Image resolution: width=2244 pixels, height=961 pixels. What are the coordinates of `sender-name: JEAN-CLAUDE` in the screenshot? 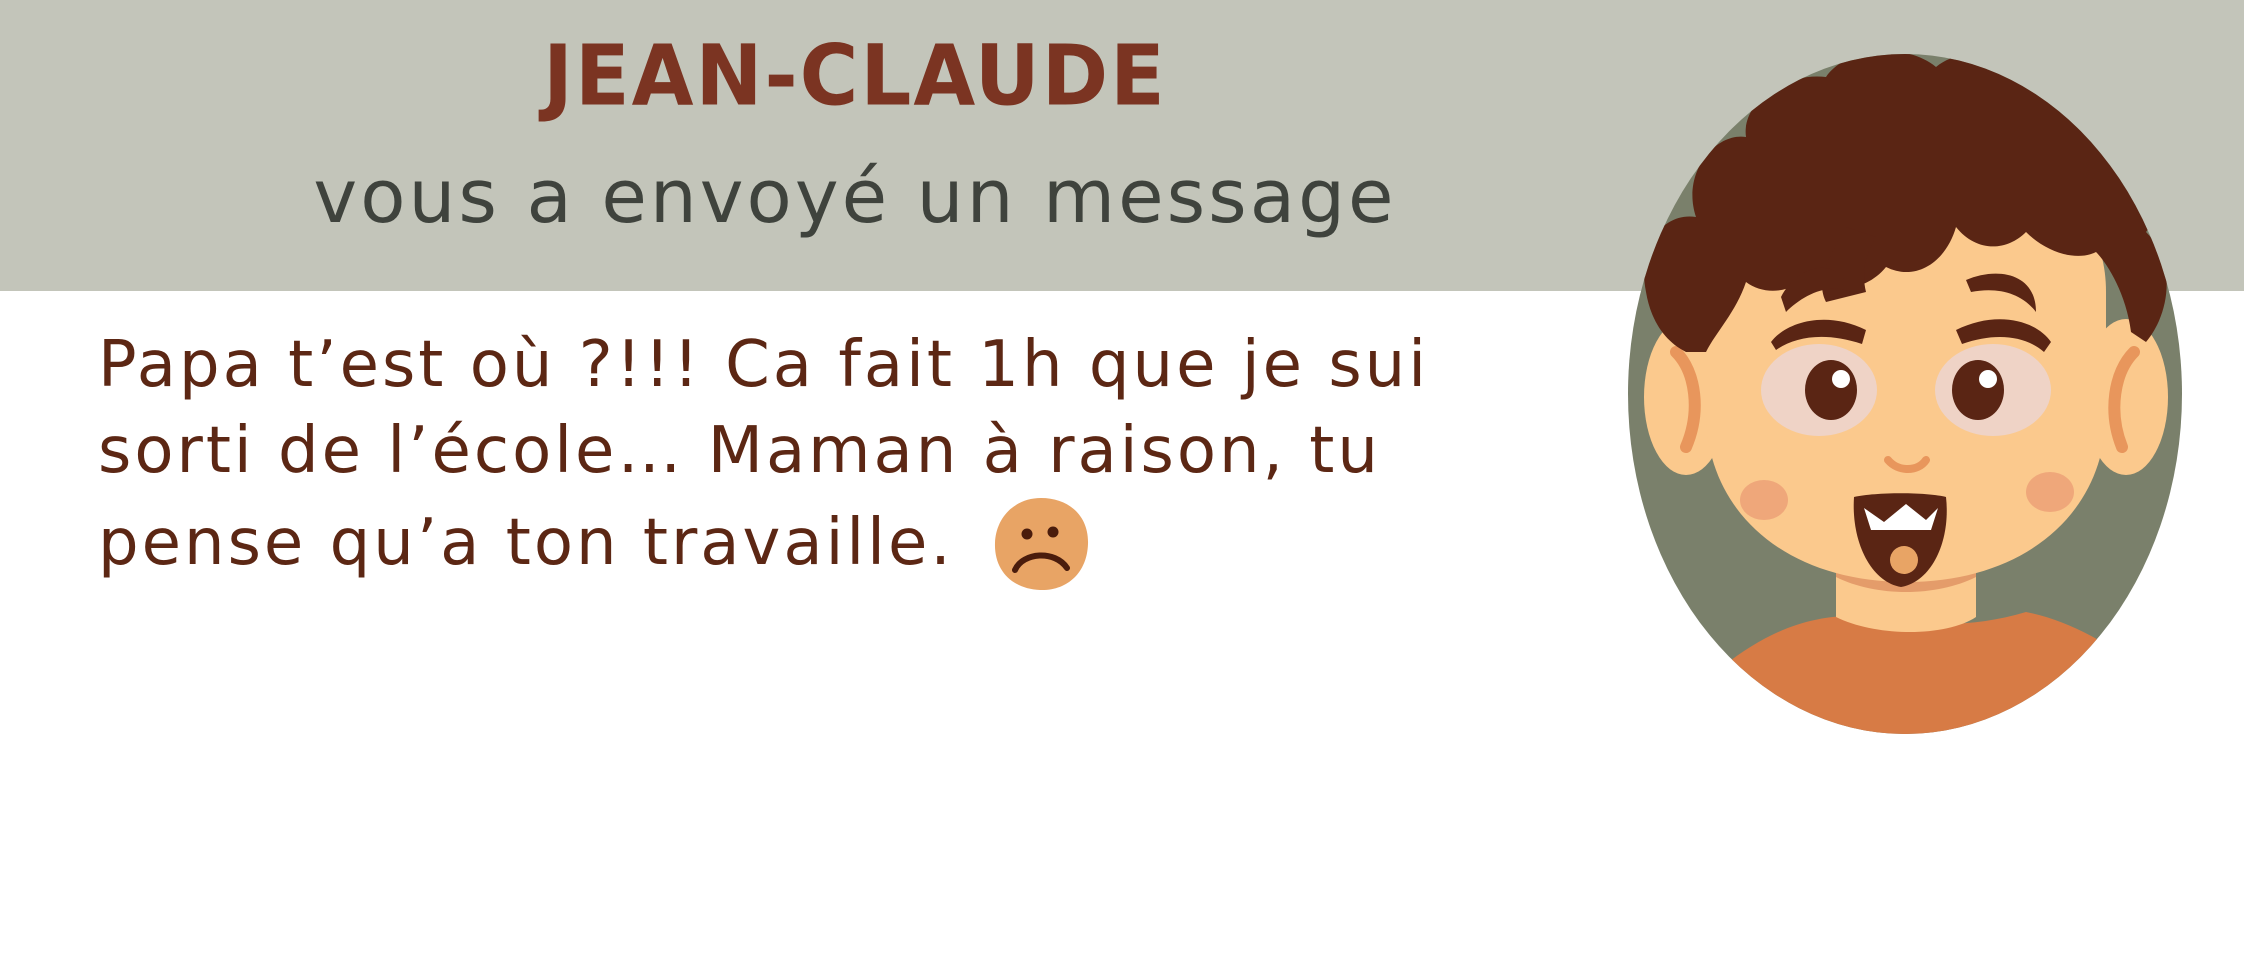 It's located at (855, 75).